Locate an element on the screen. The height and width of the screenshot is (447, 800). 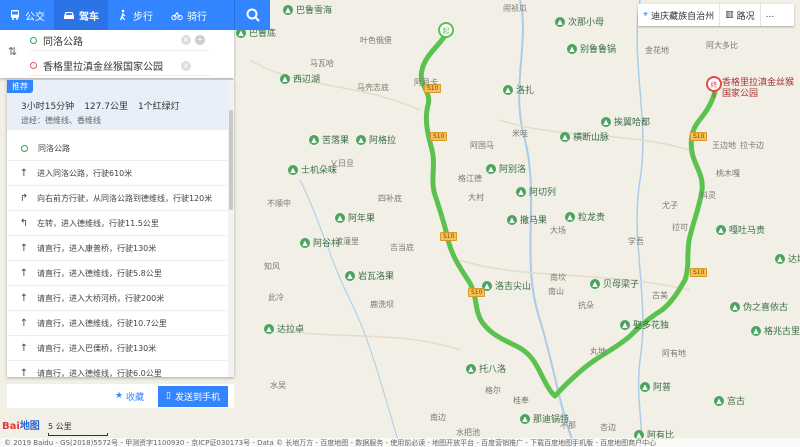
route-step: ↑ 请直行，进入巴傈桥，行驶130米 is located at coordinates (117, 348).